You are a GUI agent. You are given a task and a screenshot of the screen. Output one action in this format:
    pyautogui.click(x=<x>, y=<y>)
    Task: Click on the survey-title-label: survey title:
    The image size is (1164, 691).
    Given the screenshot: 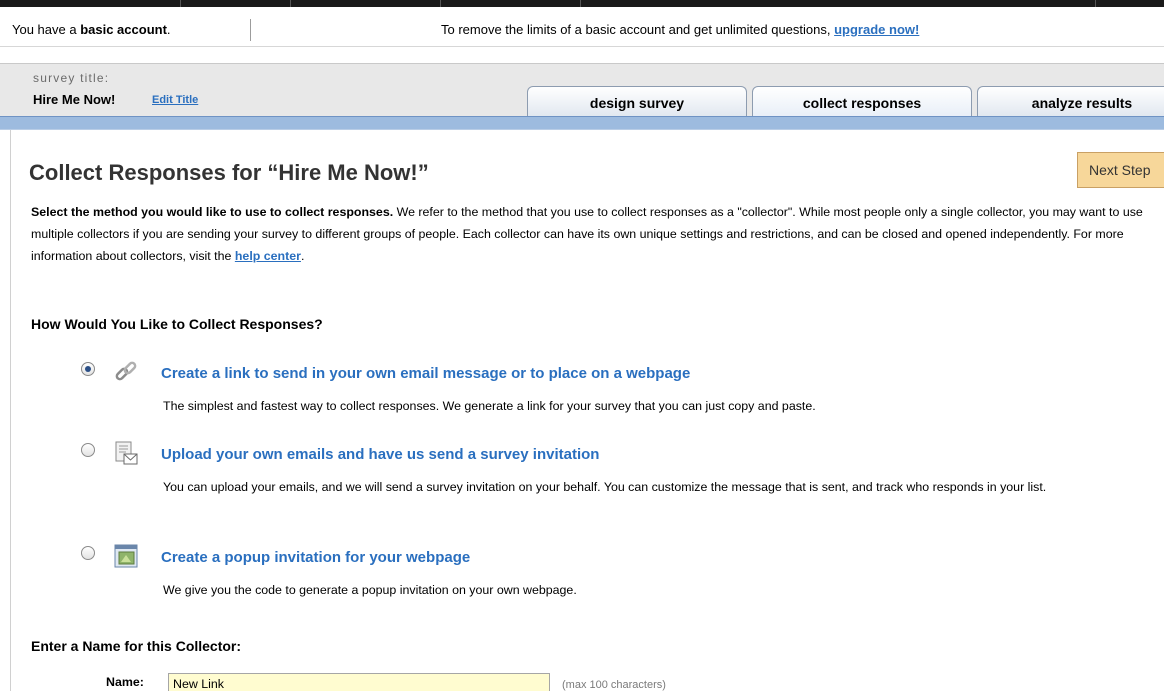 What is the action you would take?
    pyautogui.click(x=71, y=78)
    